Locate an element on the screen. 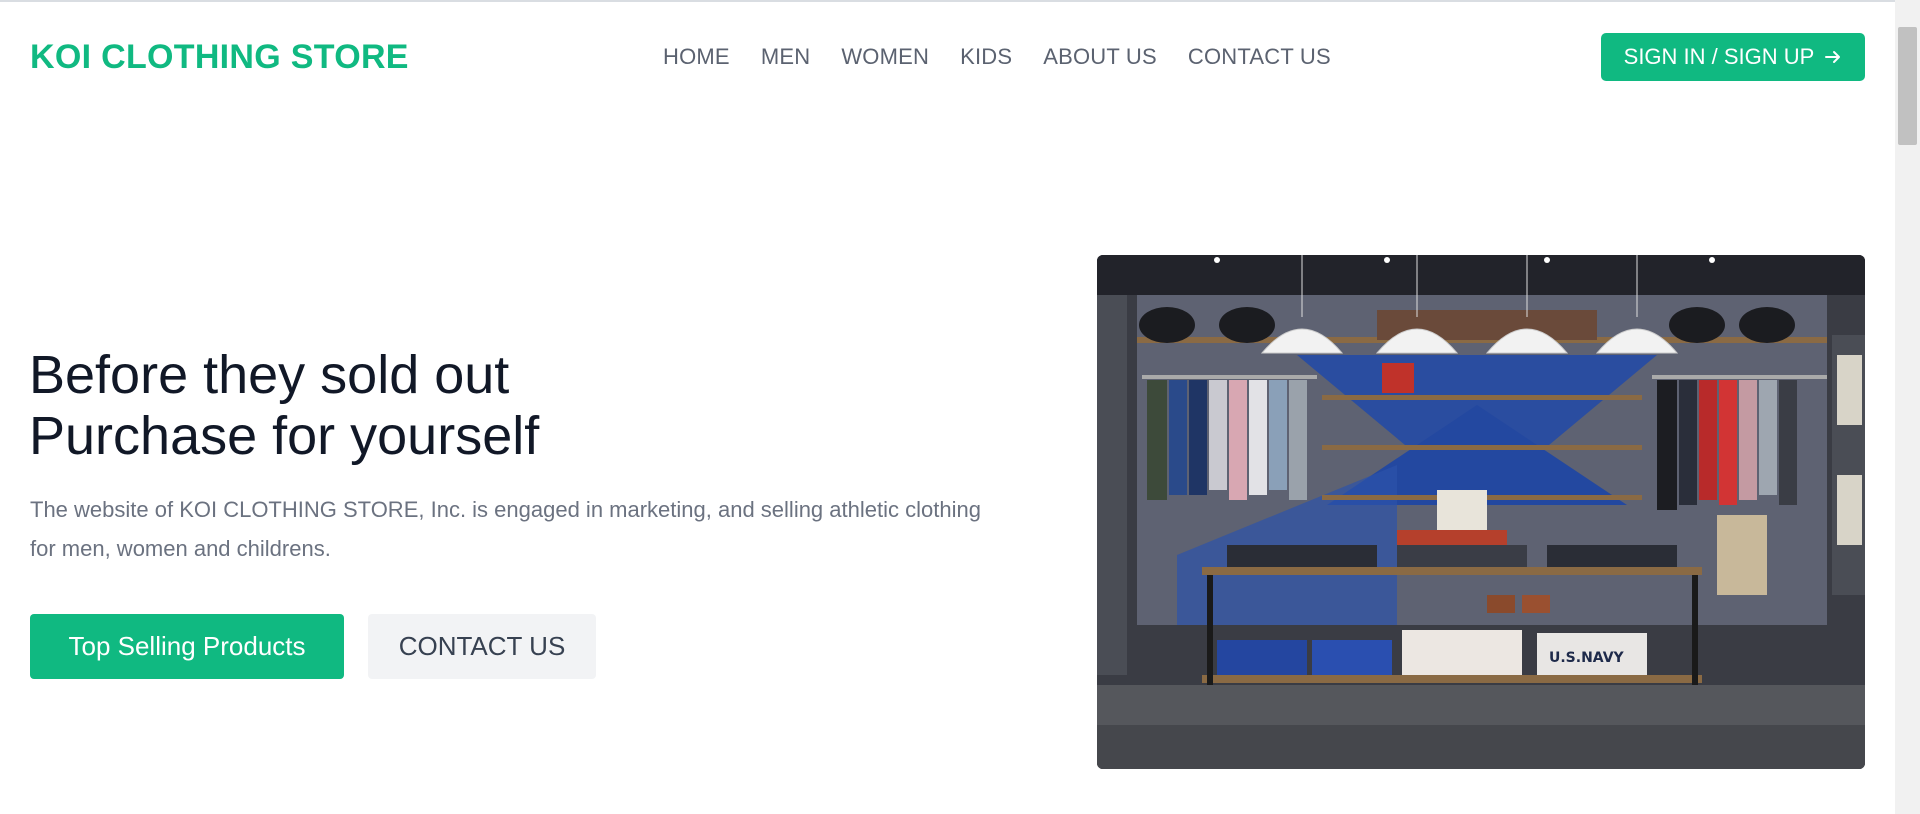  arrow-right-icon is located at coordinates (1833, 57).